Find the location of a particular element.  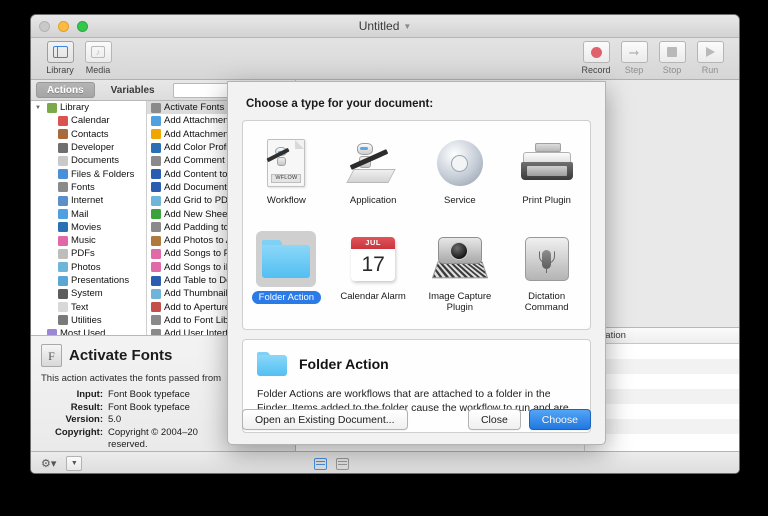

type-calendar-alarm: JUL 17 Calendar Alarm is located at coordinates (373, 273).